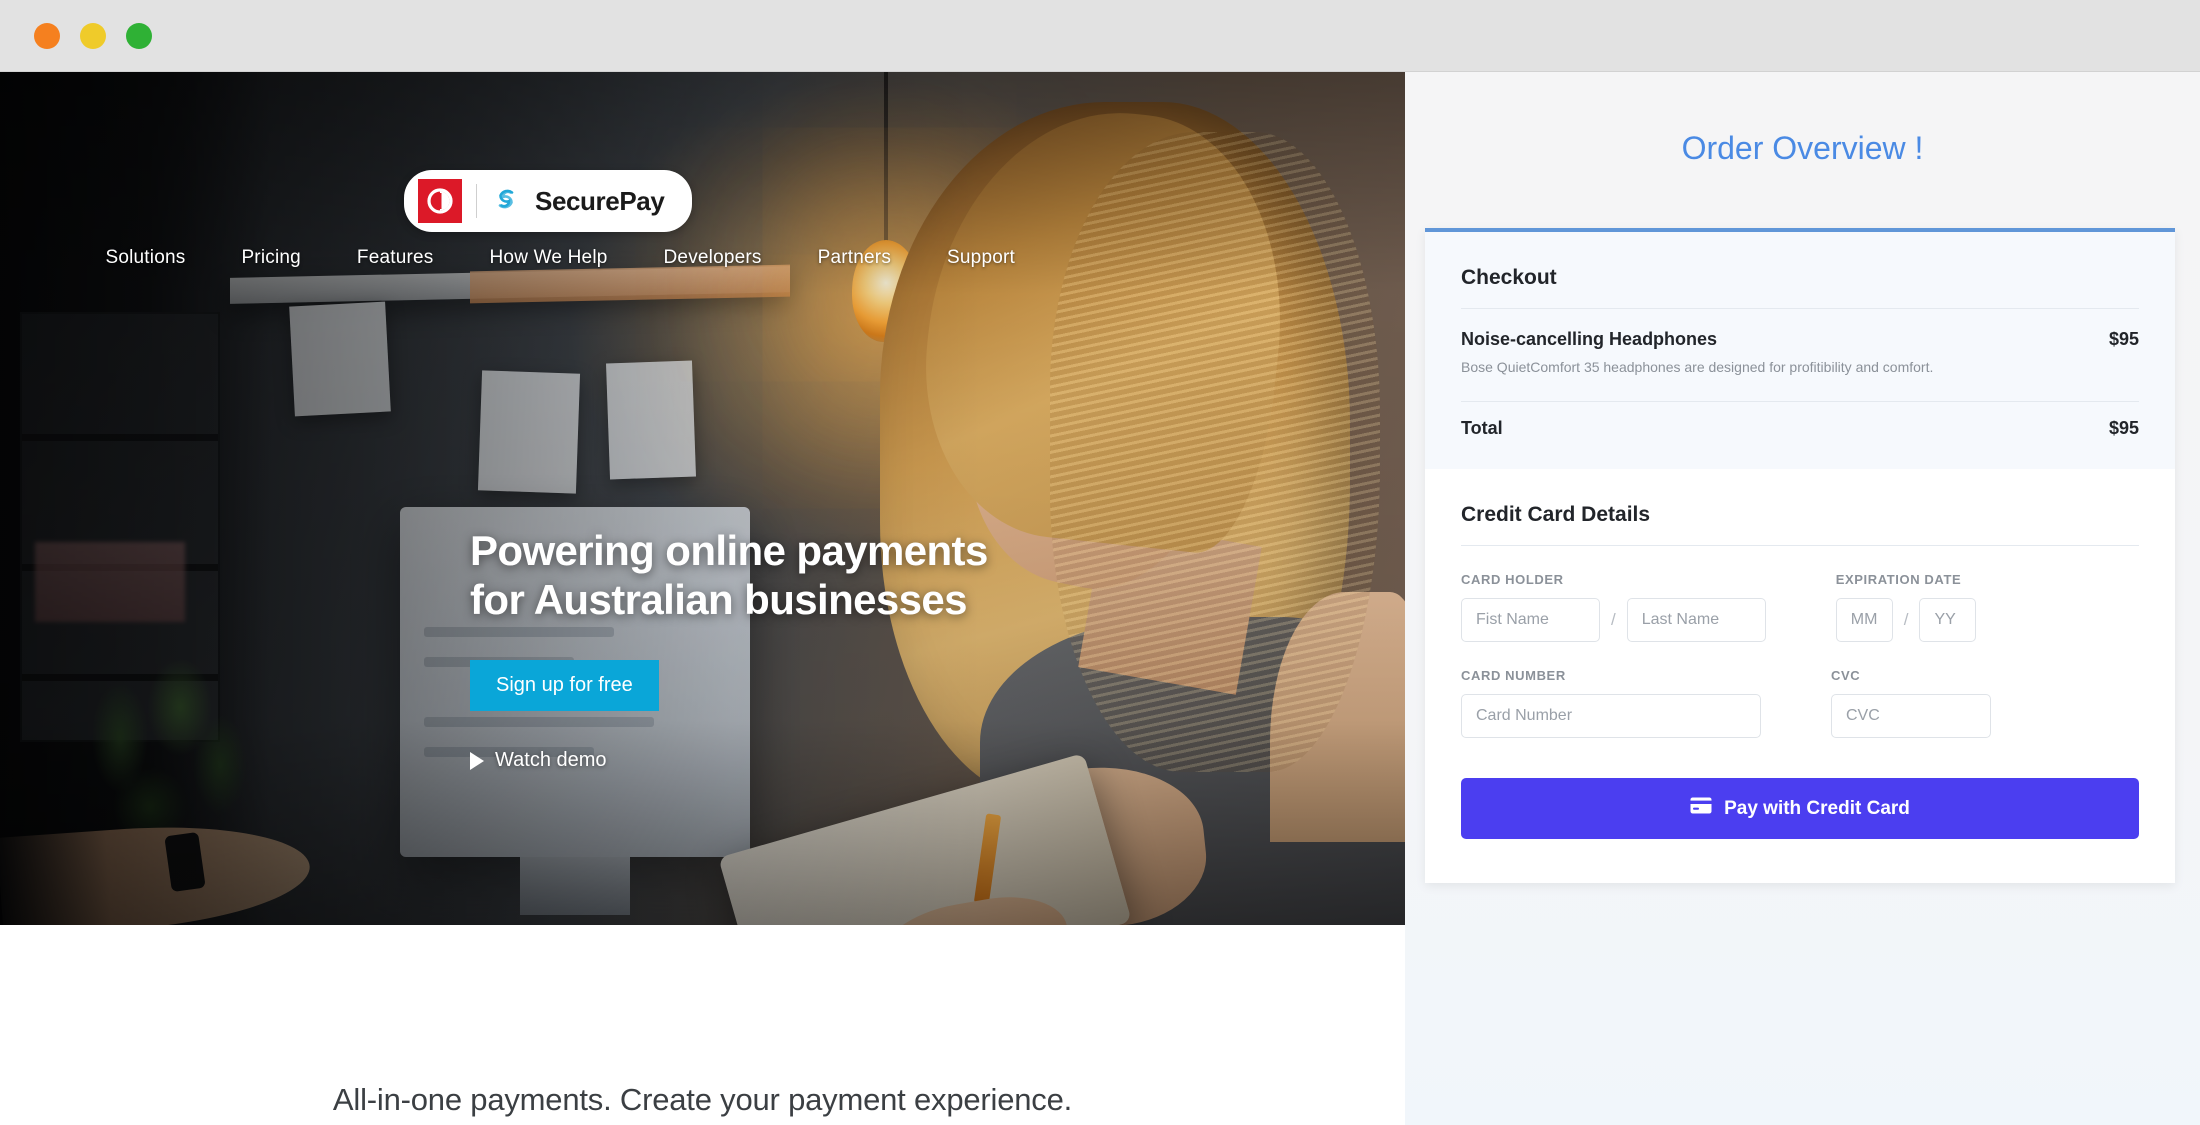 The width and height of the screenshot is (2200, 1125). I want to click on nav-item-solutions: Solutions, so click(145, 258).